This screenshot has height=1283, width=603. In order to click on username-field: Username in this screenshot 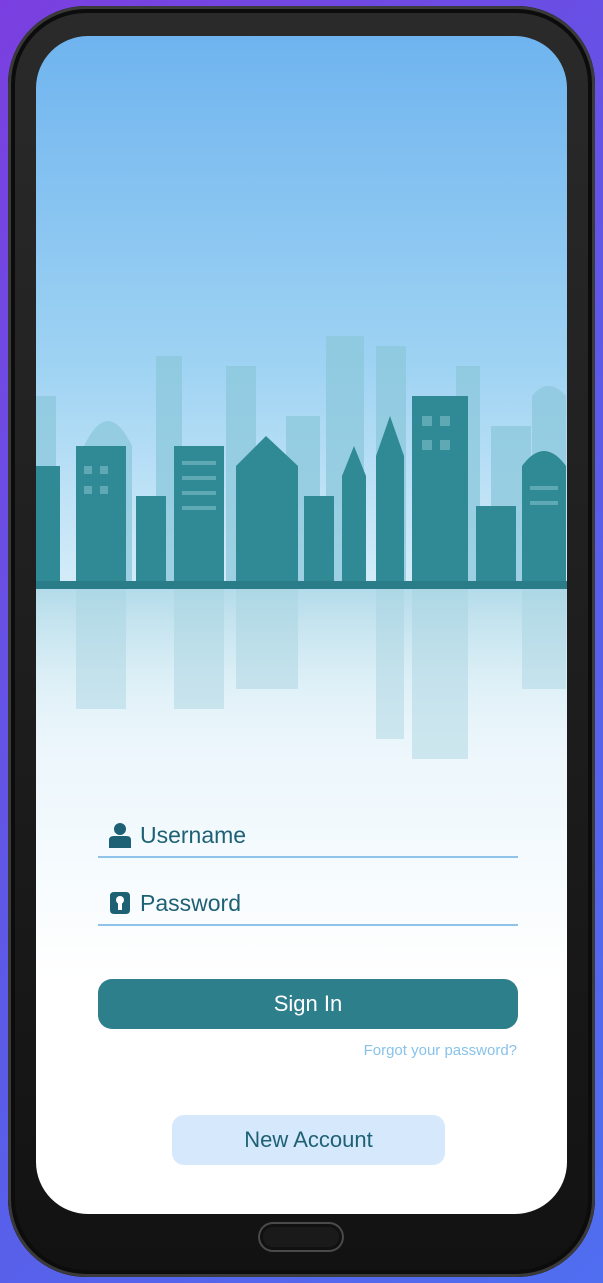, I will do `click(308, 837)`.